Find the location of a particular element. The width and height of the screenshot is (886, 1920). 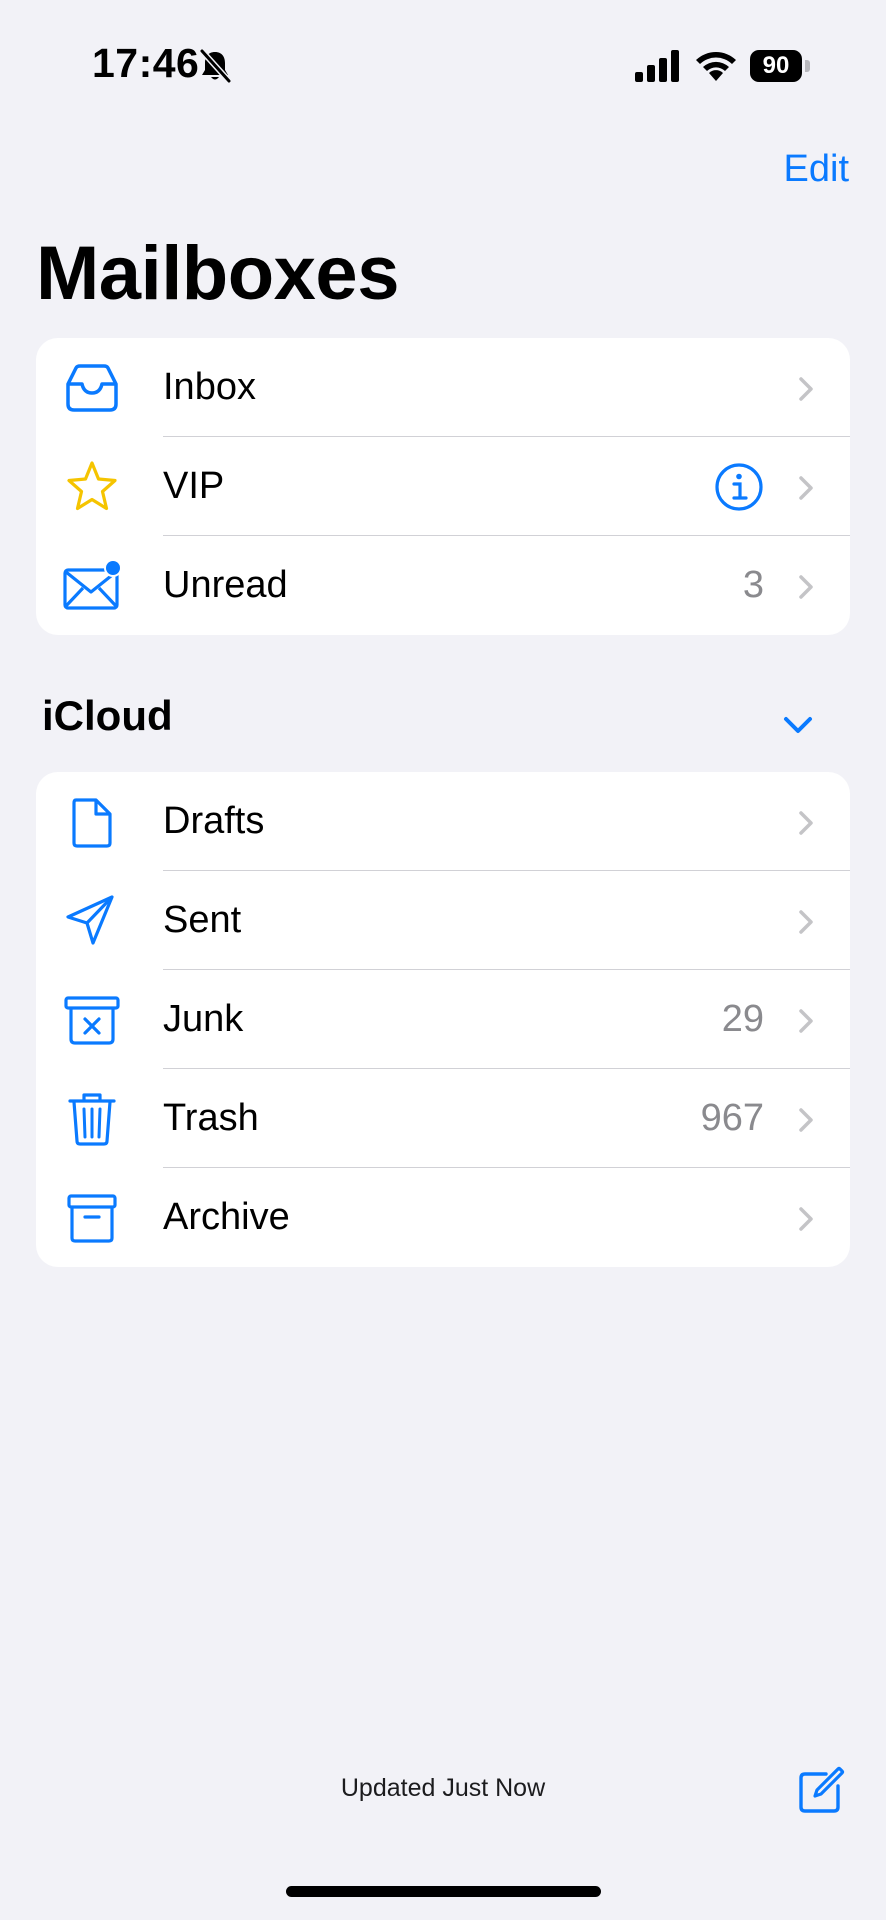

square-and-pencil-icon is located at coordinates (821, 1790).